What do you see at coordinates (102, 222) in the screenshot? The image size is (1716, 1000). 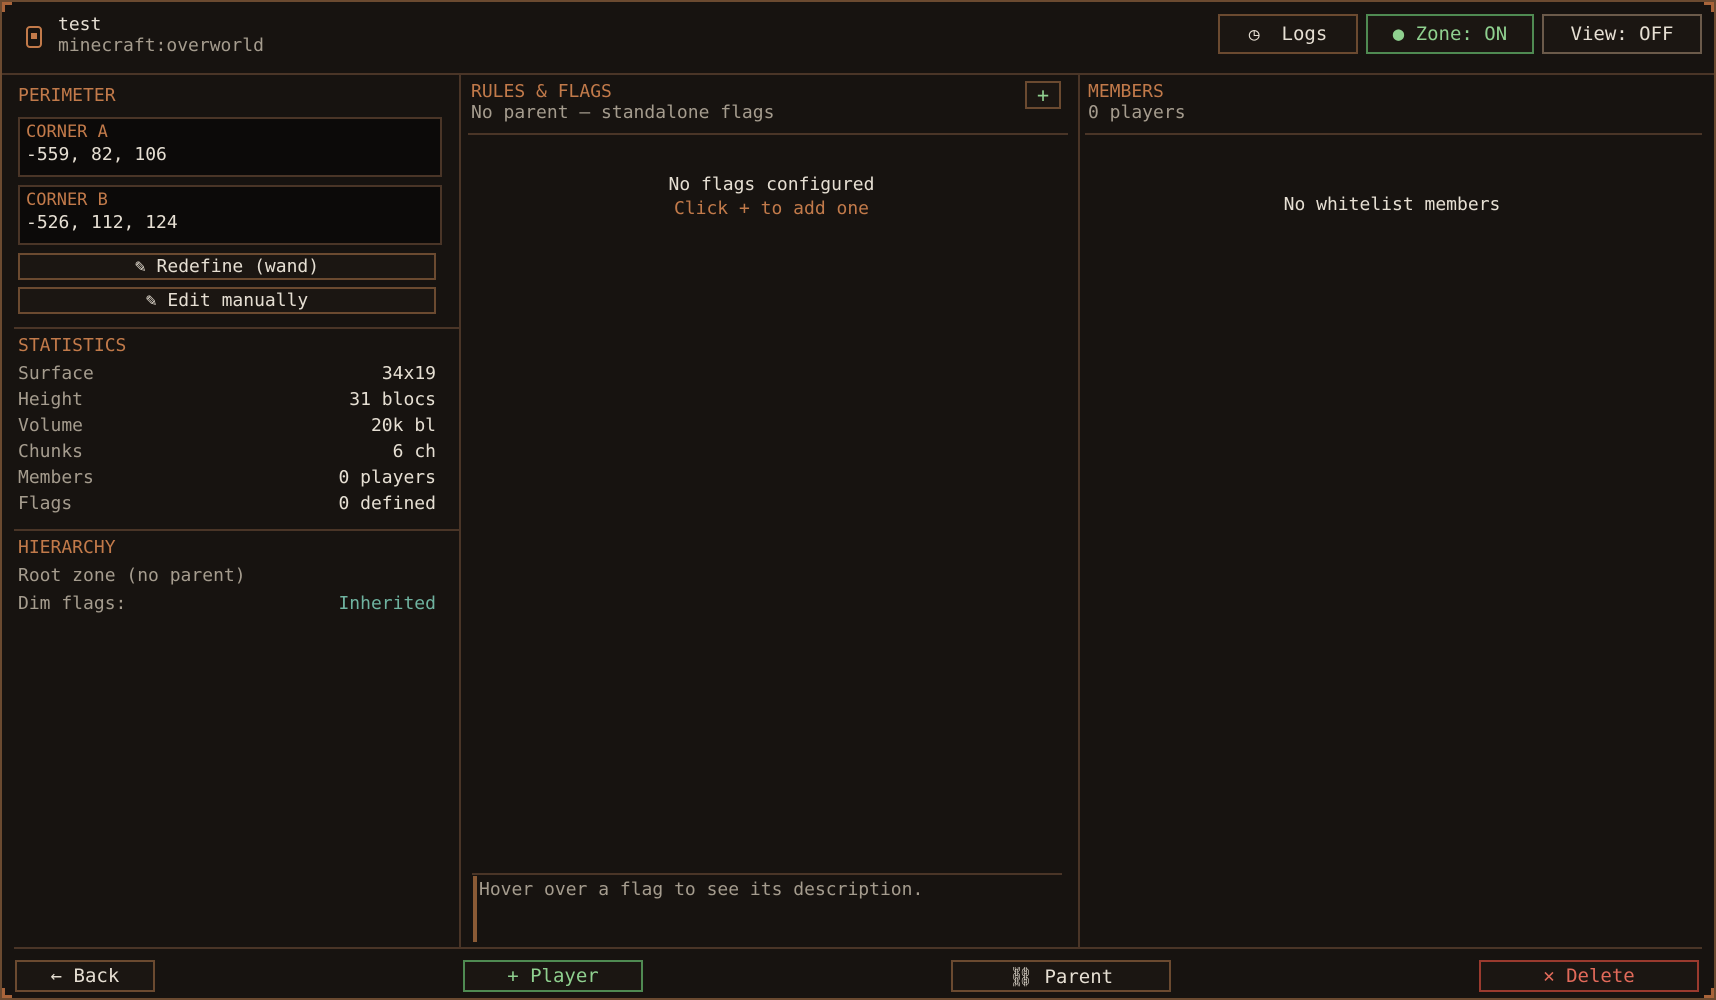 I see `corner-b-value: -526, 112, 124` at bounding box center [102, 222].